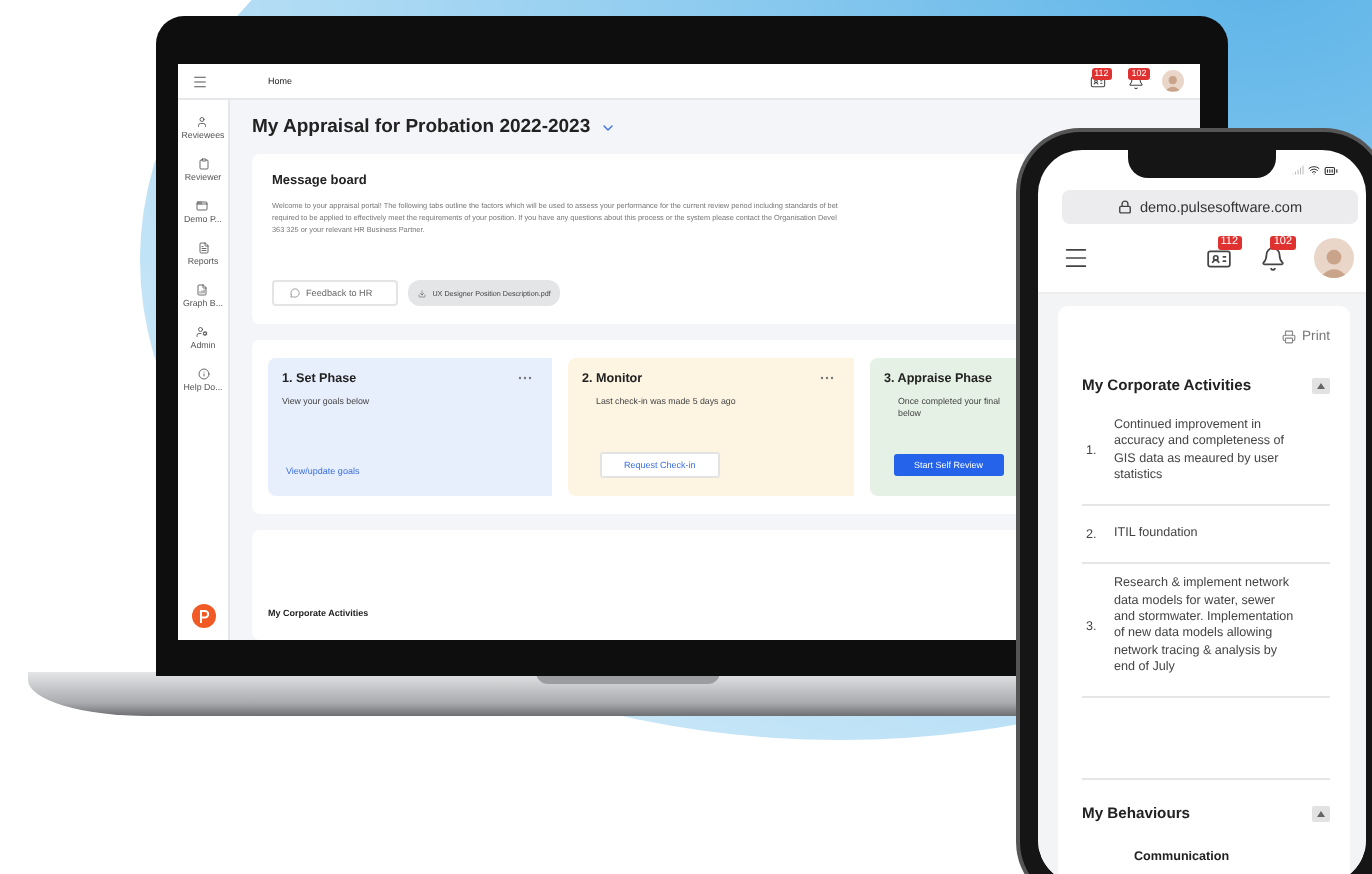 The image size is (1372, 874). Describe the element at coordinates (1289, 337) in the screenshot. I see `printer-icon` at that location.